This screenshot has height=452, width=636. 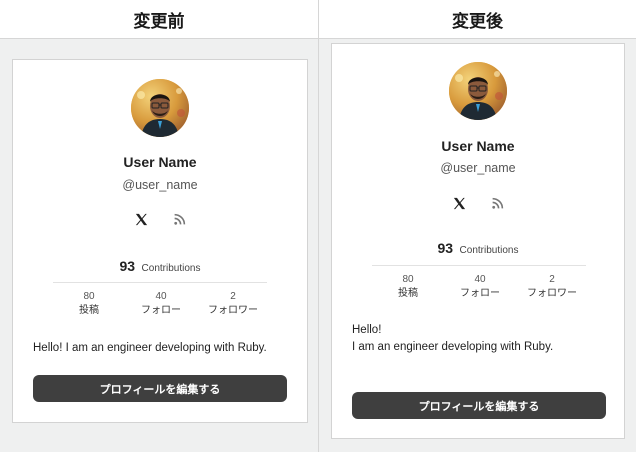 I want to click on bio-line: Hello!, so click(x=367, y=330).